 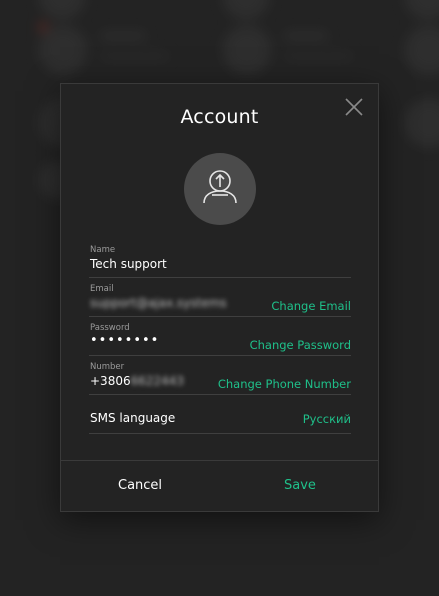 What do you see at coordinates (125, 340) in the screenshot?
I see `password-value: ••••••••` at bounding box center [125, 340].